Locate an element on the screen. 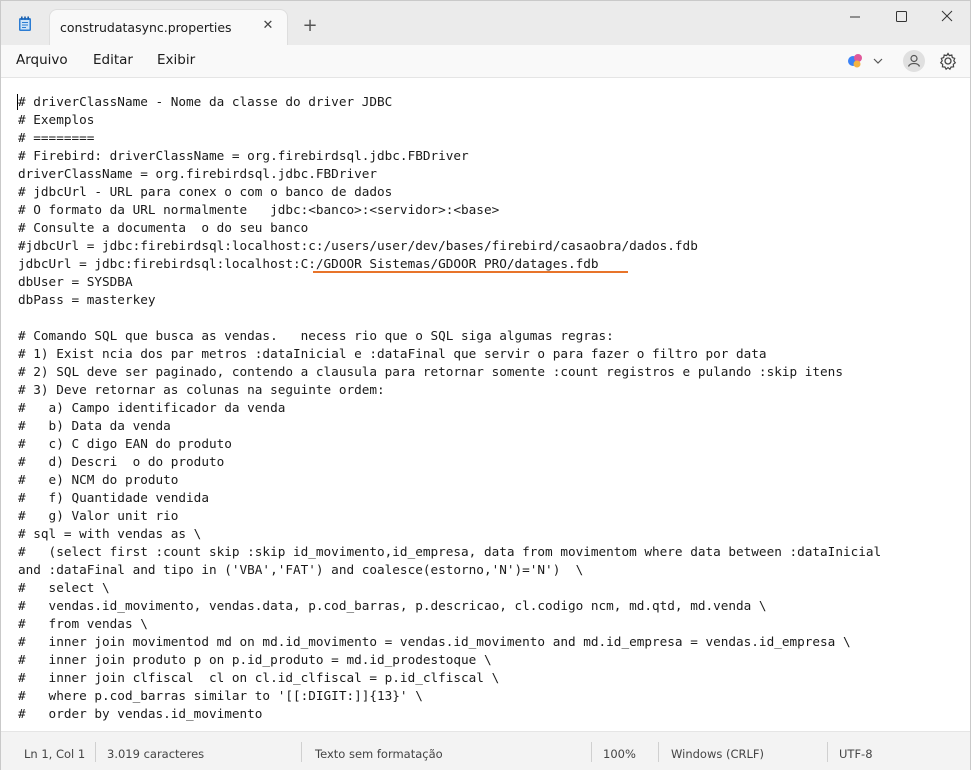  maximize-icon is located at coordinates (901, 16).